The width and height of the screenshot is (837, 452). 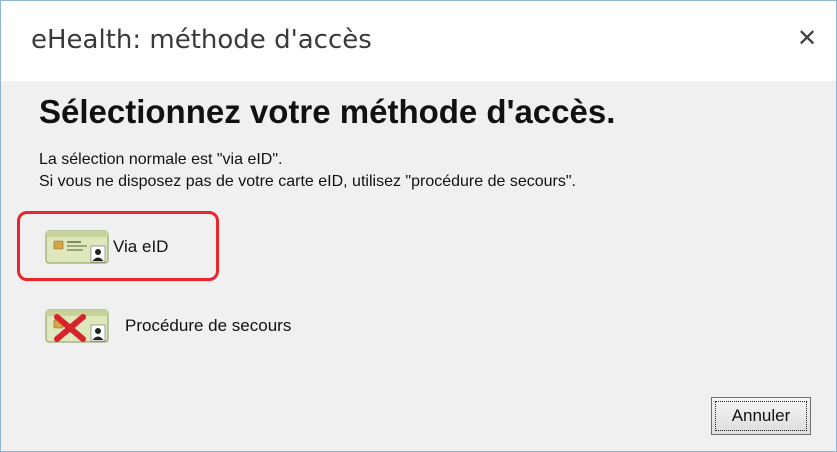 I want to click on via-eid-label: Via eID, so click(x=141, y=246).